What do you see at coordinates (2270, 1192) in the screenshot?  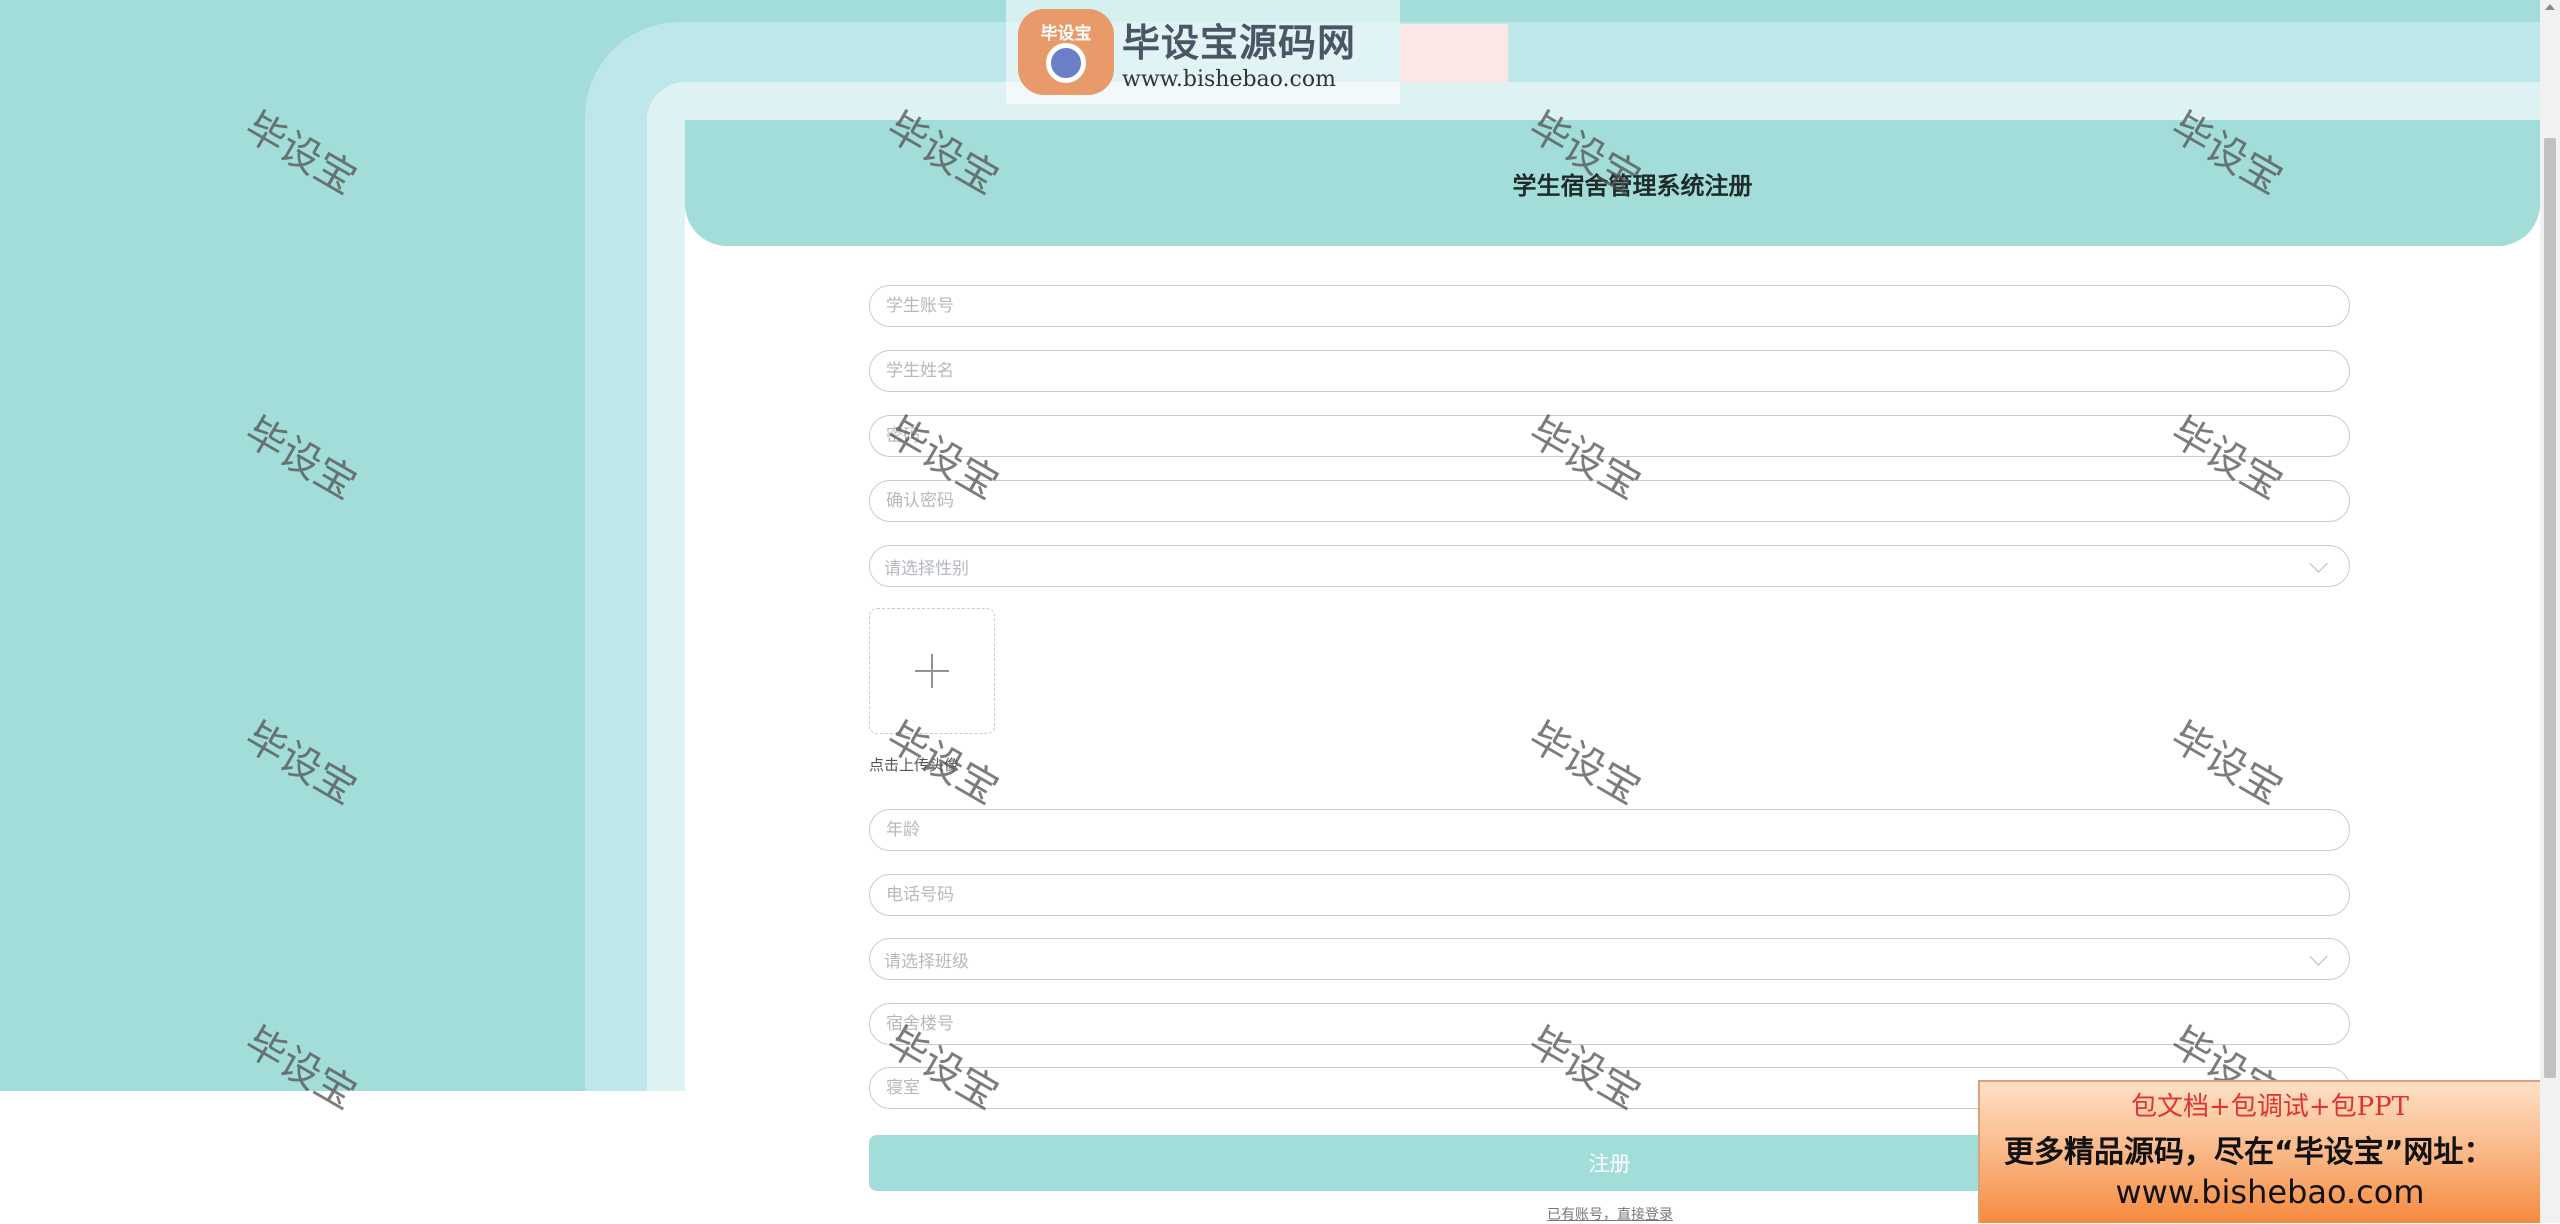 I see `promo-url: www.bishebao.com` at bounding box center [2270, 1192].